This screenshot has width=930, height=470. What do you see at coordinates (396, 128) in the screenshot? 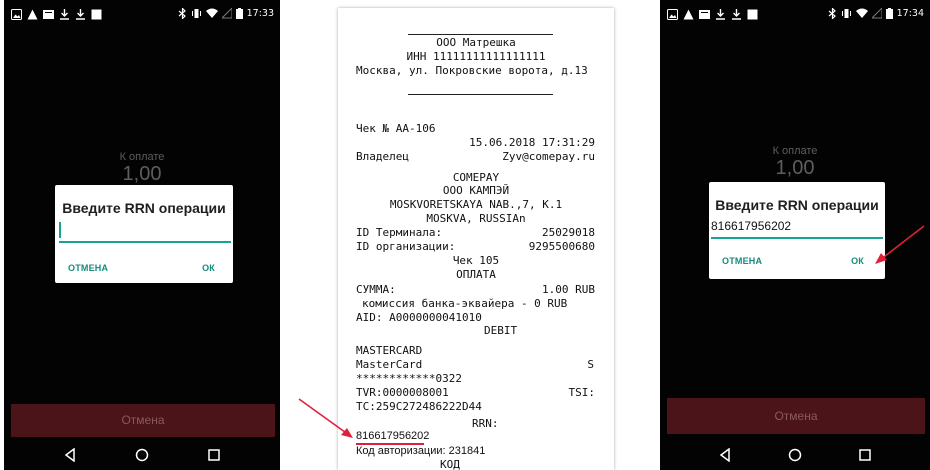
I see `check-number: Чек № АА-106` at bounding box center [396, 128].